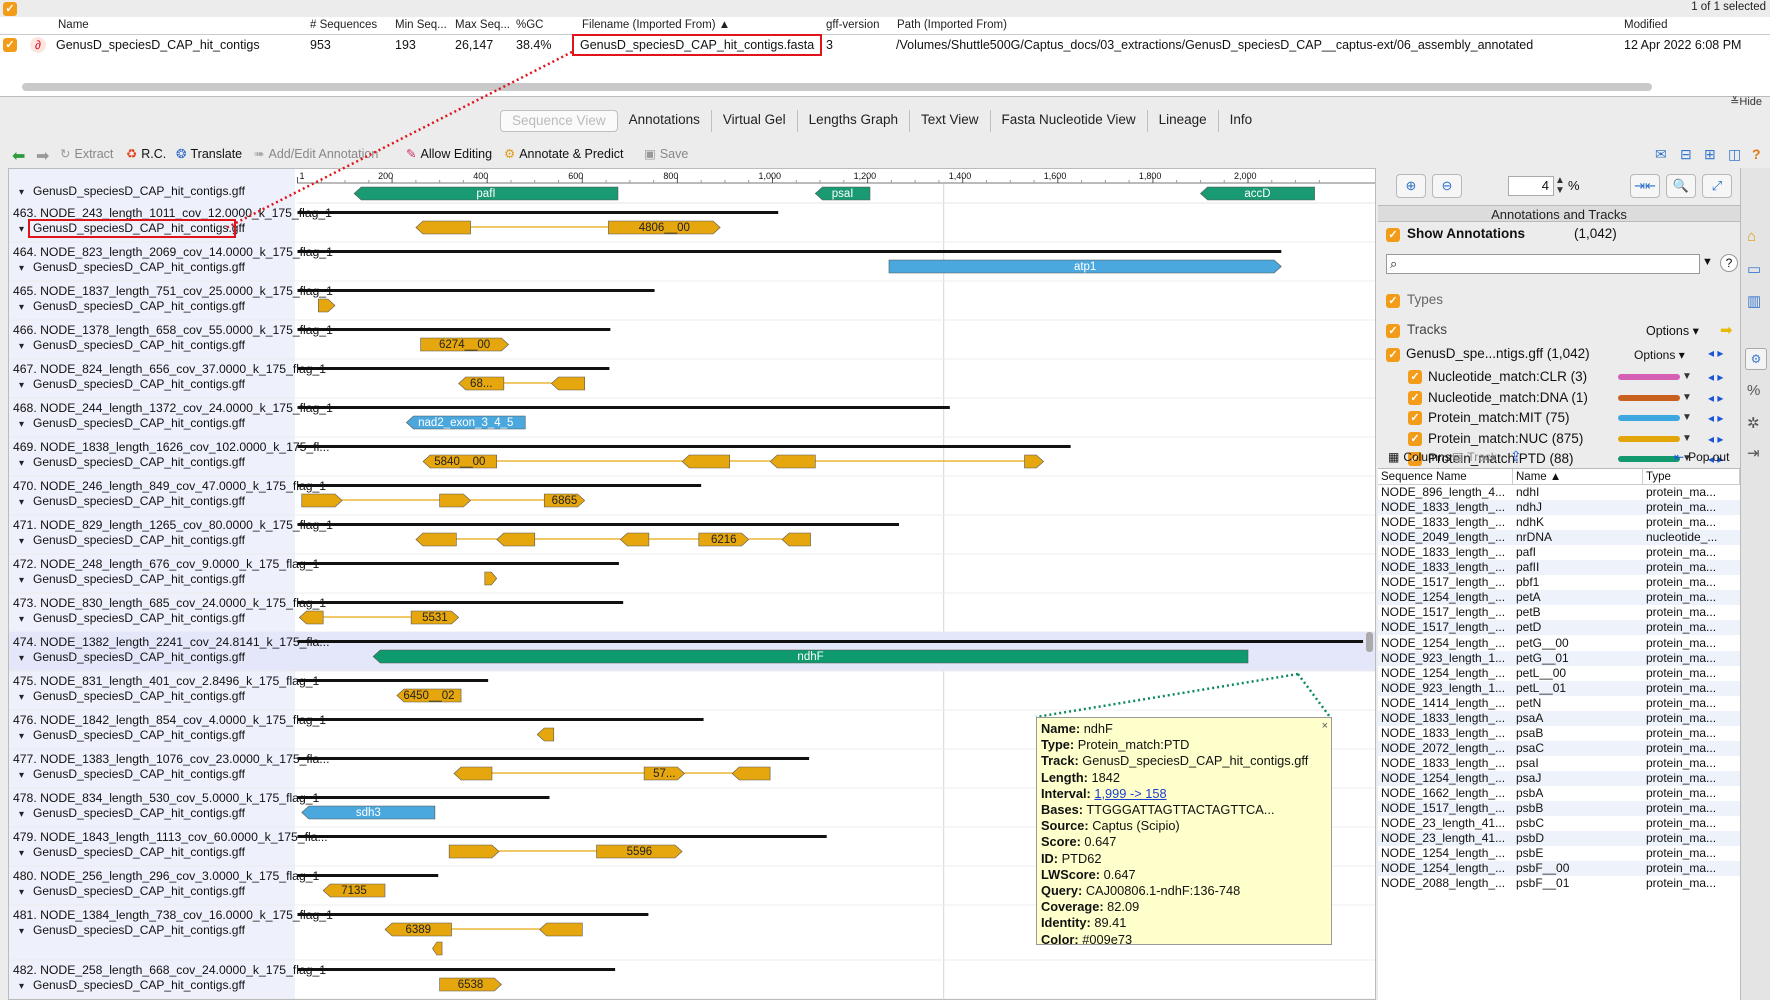 This screenshot has height=1000, width=1770. What do you see at coordinates (1069, 121) in the screenshot?
I see `tab-fasta-nucleotide-view: Fasta Nucleotide View` at bounding box center [1069, 121].